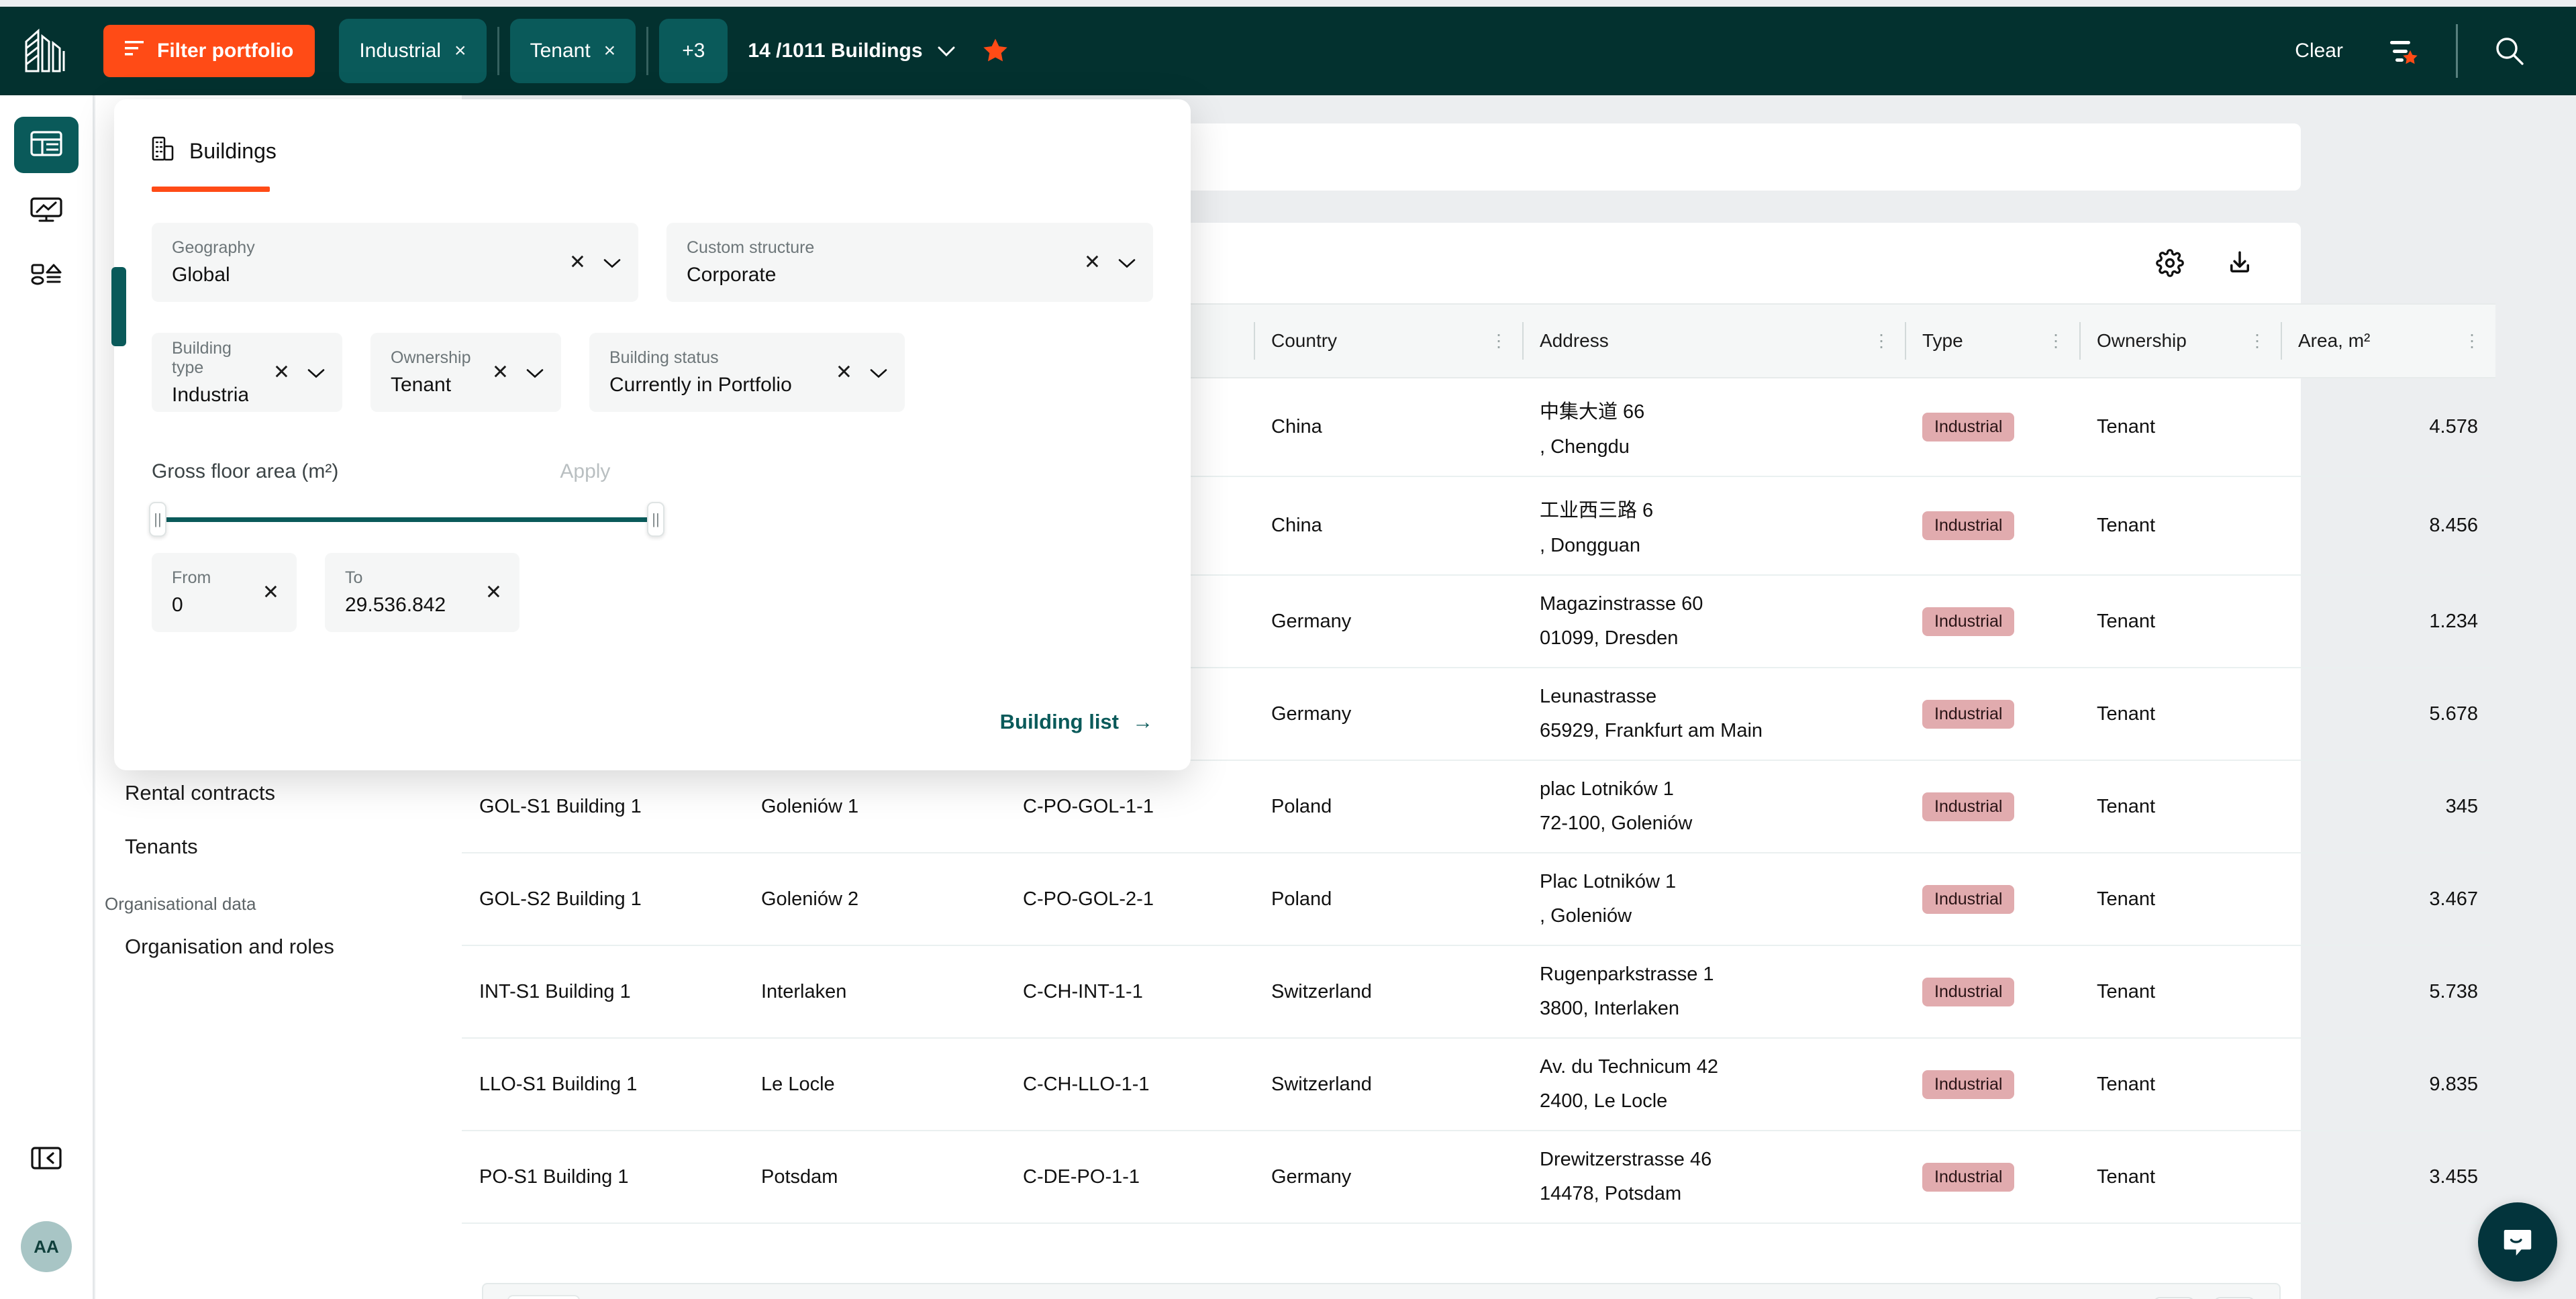 This screenshot has height=1299, width=2576. What do you see at coordinates (1713, 1084) in the screenshot?
I see `cell-address: Av. du Technicum 42 2400, Le Locle` at bounding box center [1713, 1084].